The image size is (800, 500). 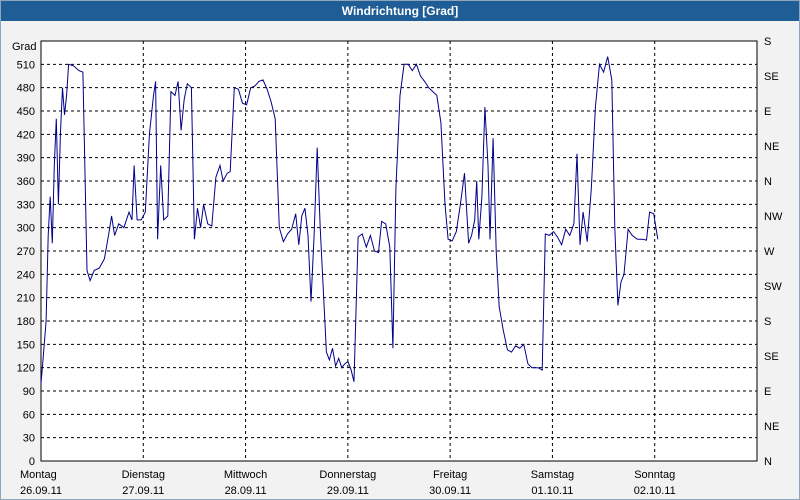 What do you see at coordinates (29, 439) in the screenshot?
I see `y-tick-label: 30` at bounding box center [29, 439].